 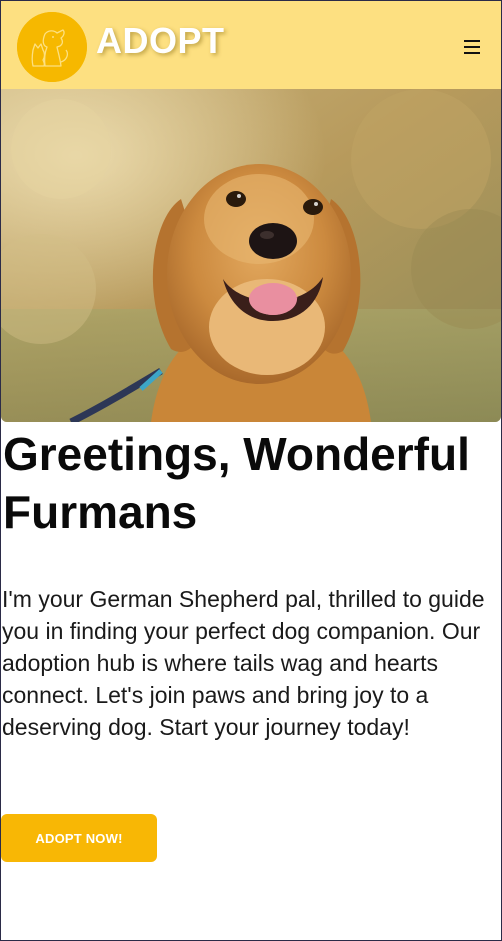 What do you see at coordinates (236, 483) in the screenshot?
I see `page-title: Greetings, Wonderful Furmans` at bounding box center [236, 483].